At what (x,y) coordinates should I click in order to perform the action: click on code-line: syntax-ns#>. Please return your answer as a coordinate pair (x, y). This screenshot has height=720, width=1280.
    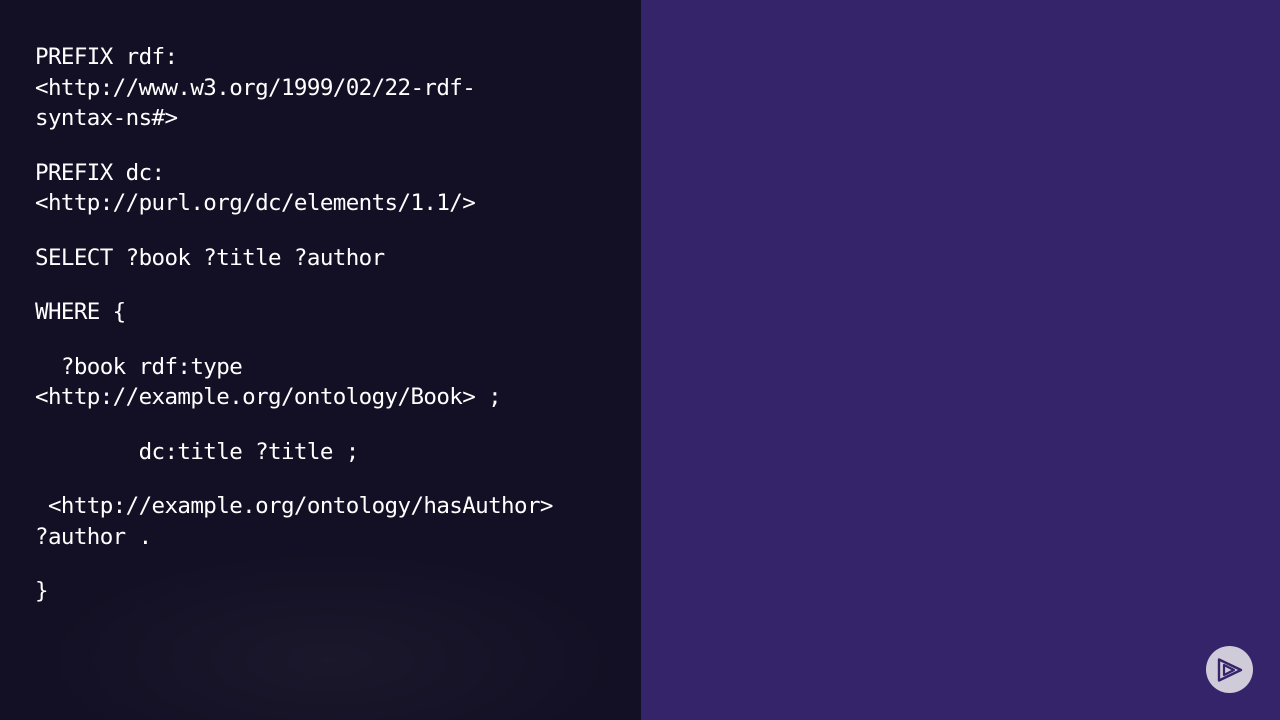
    Looking at the image, I should click on (106, 118).